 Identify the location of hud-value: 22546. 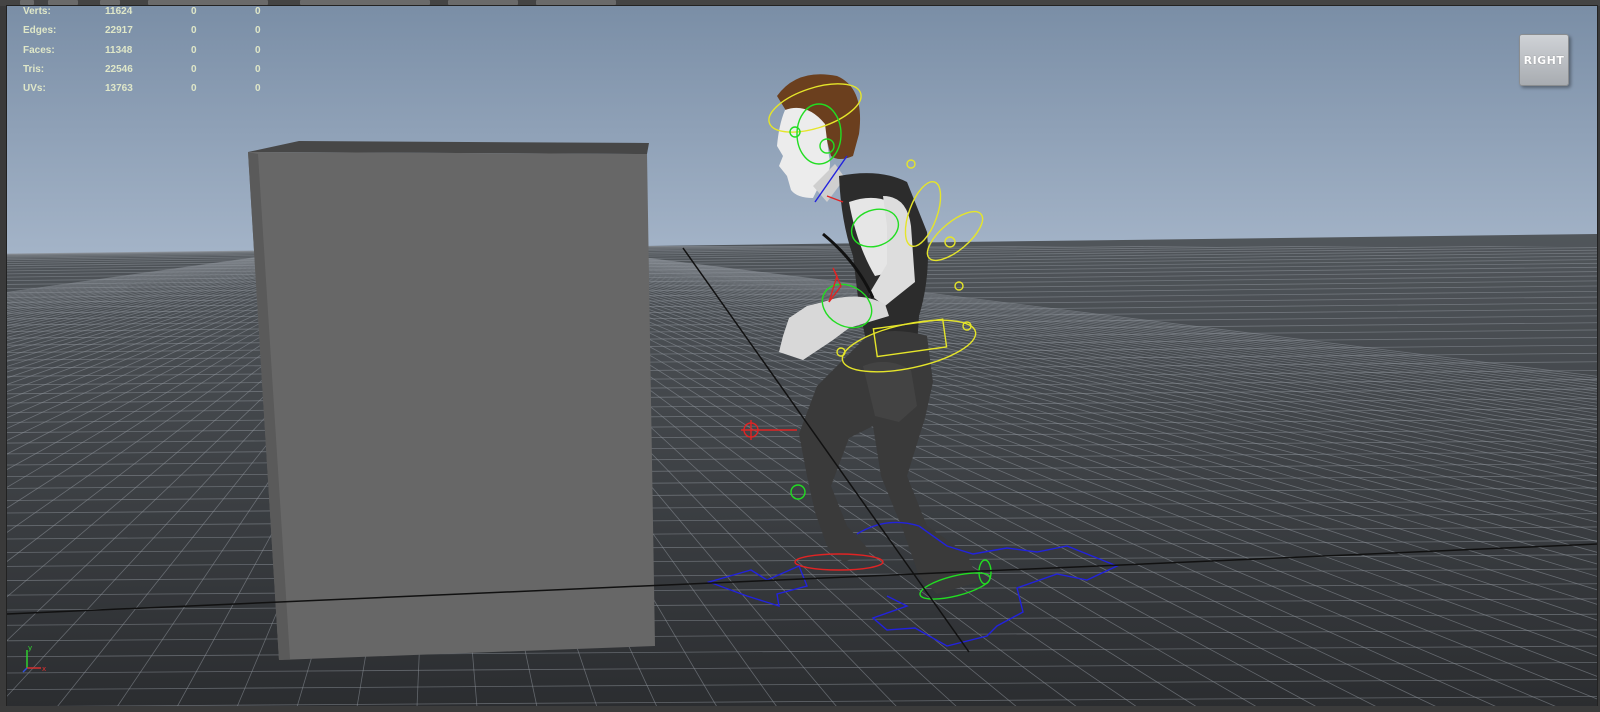
(119, 69).